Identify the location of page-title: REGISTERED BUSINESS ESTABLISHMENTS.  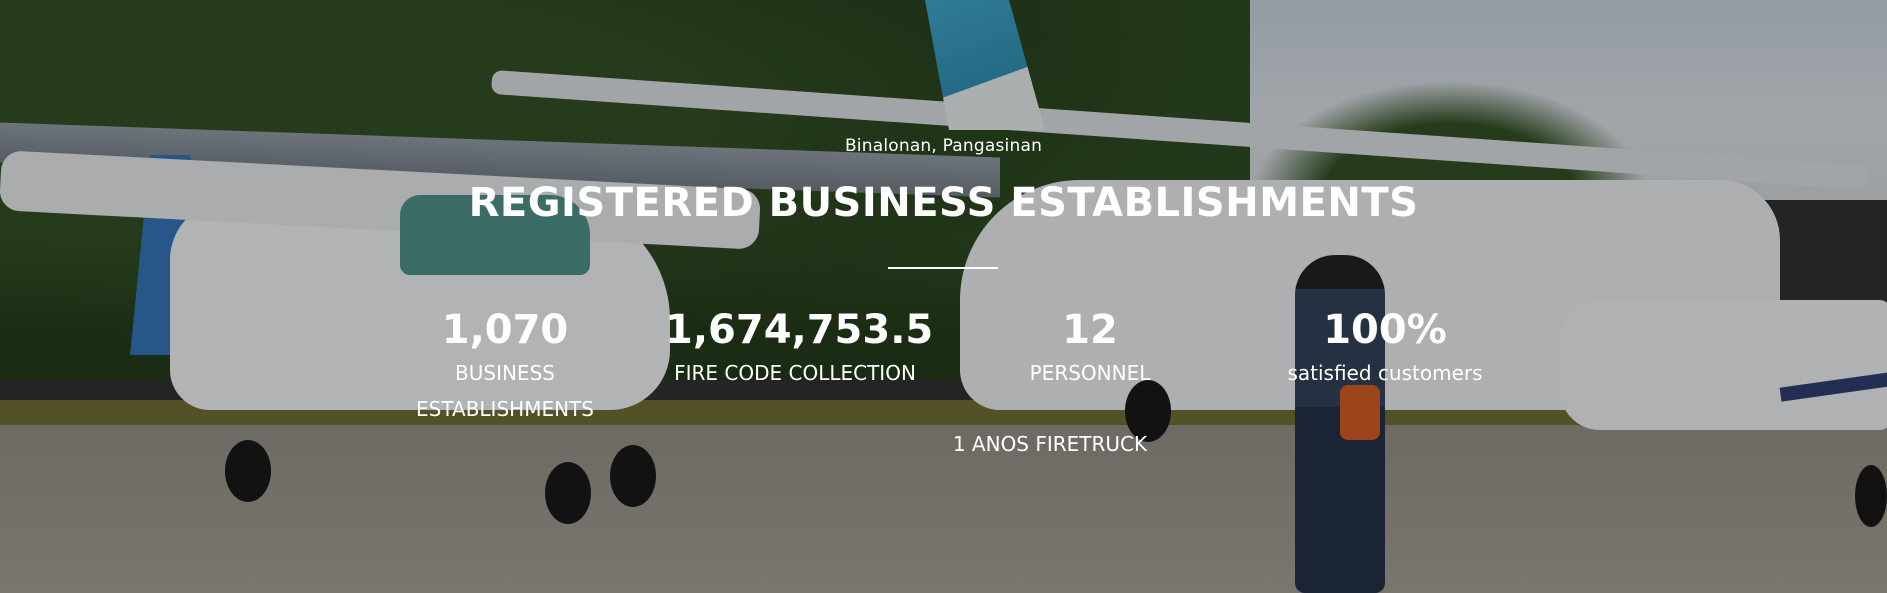
(943, 203).